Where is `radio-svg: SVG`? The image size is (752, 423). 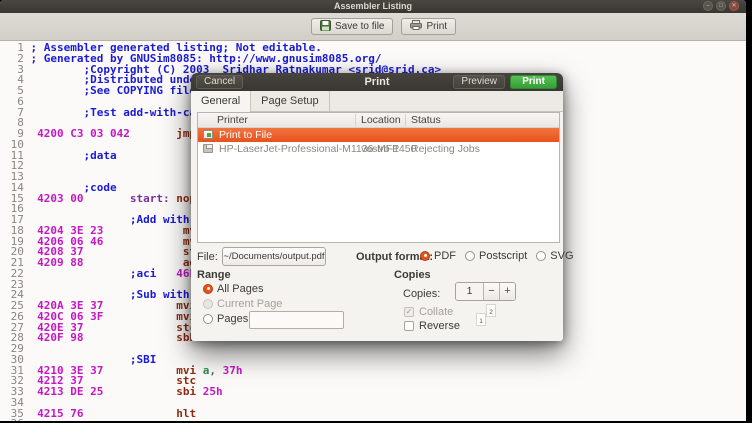
radio-svg: SVG is located at coordinates (555, 255).